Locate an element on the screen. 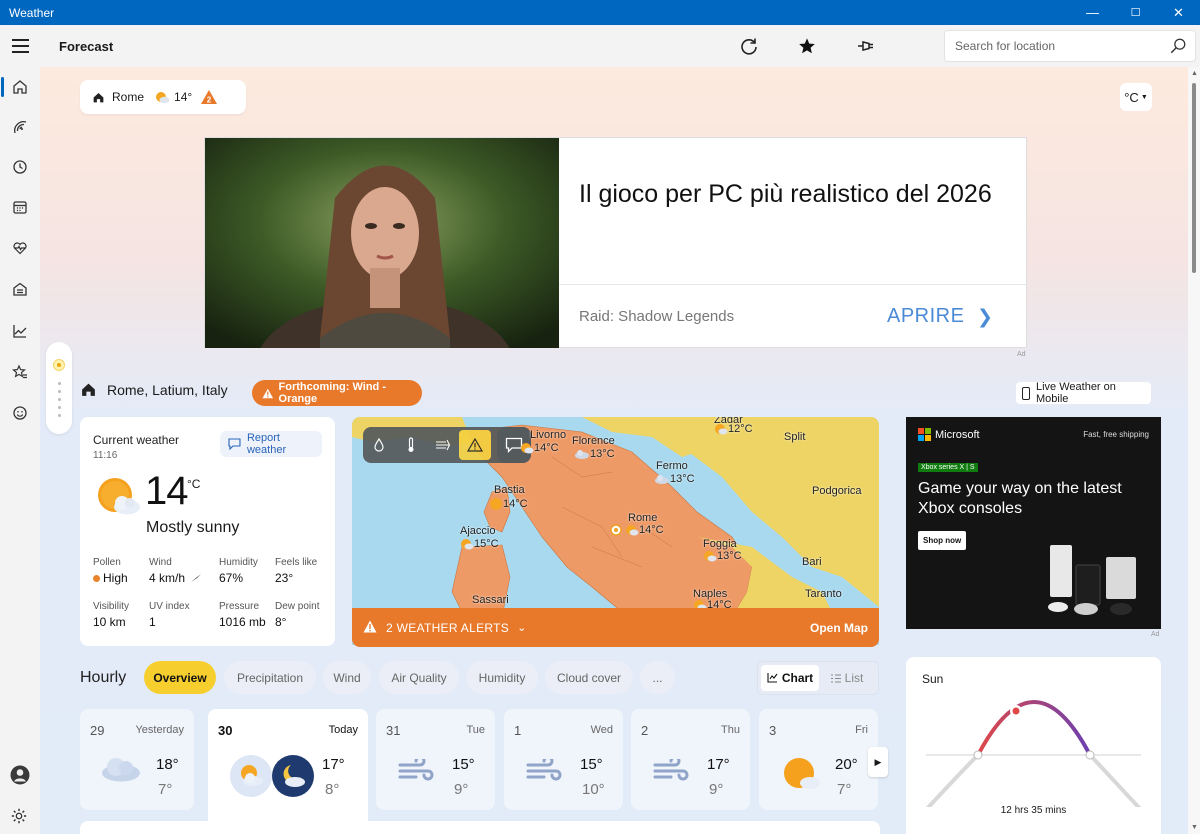  map-city-zadar-temp: 12°C is located at coordinates (733, 429).